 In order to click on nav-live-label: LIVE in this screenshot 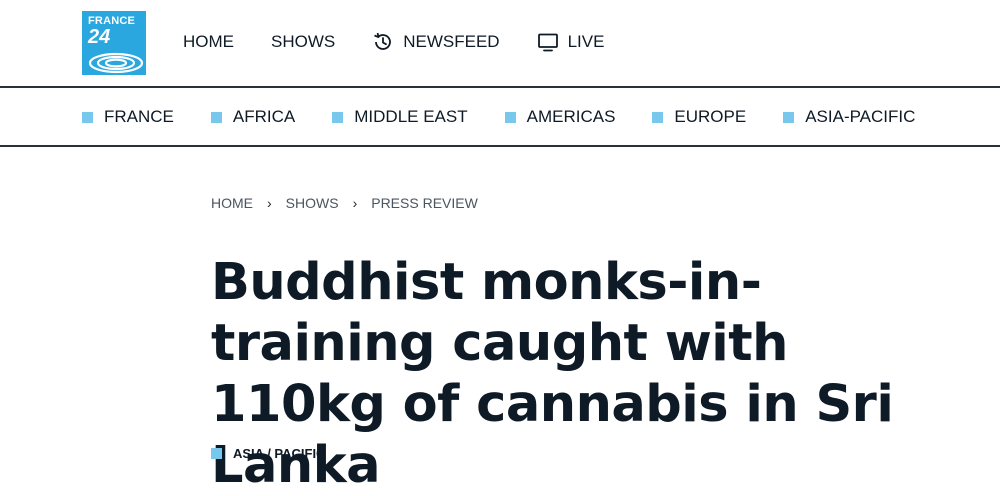, I will do `click(586, 41)`.